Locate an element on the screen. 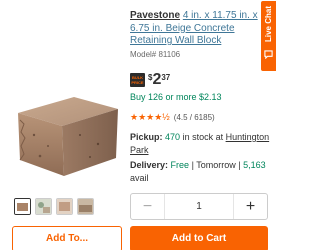 This screenshot has width=320, height=250. delivery-label: Delivery: is located at coordinates (149, 165).